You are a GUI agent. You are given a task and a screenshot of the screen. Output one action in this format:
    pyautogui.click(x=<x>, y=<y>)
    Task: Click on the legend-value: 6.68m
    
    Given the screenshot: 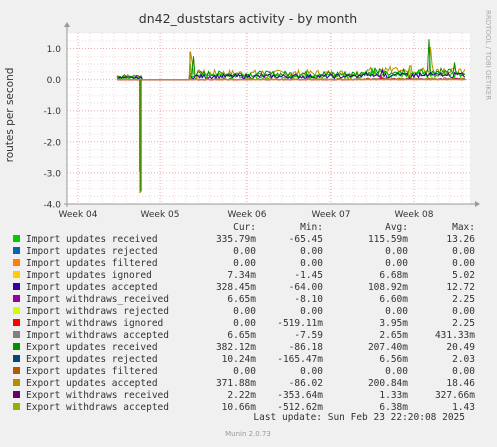 What is the action you would take?
    pyautogui.click(x=393, y=275)
    